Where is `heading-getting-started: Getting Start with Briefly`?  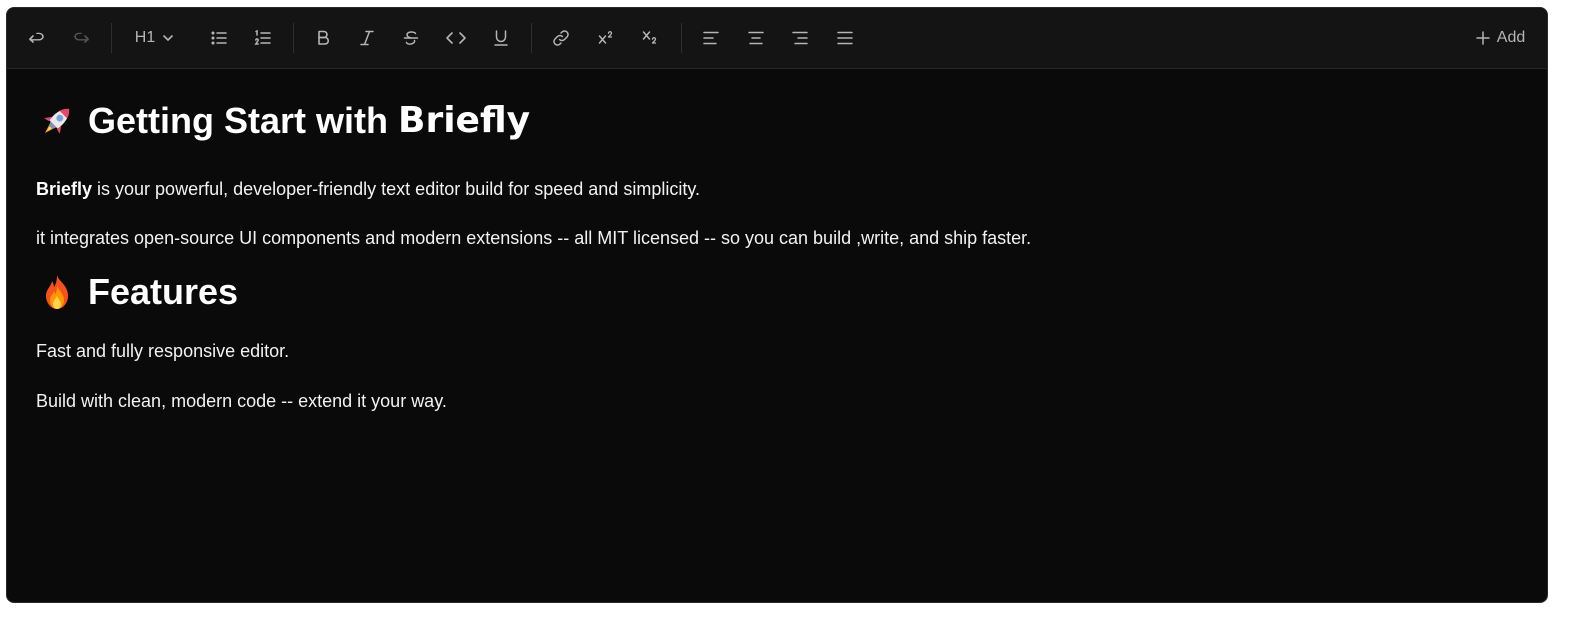
heading-getting-started: Getting Start with Briefly is located at coordinates (283, 121).